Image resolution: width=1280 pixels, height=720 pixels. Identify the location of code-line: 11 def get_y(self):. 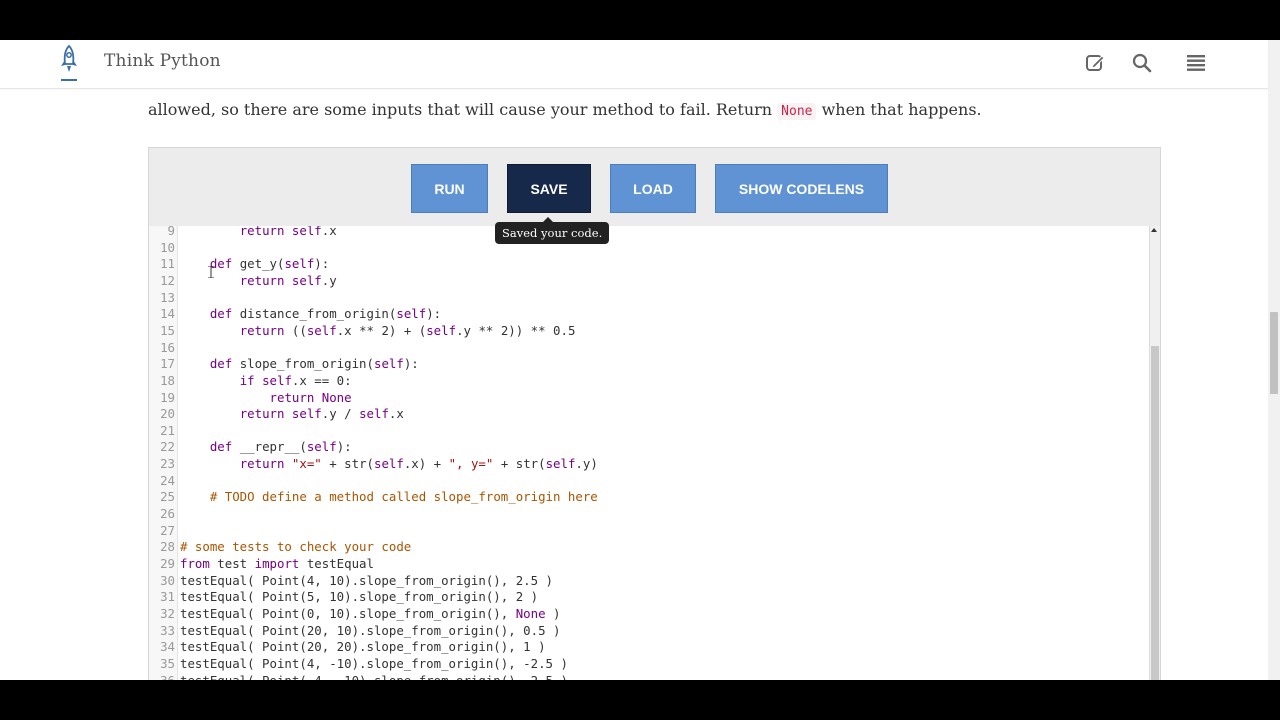
(629, 264).